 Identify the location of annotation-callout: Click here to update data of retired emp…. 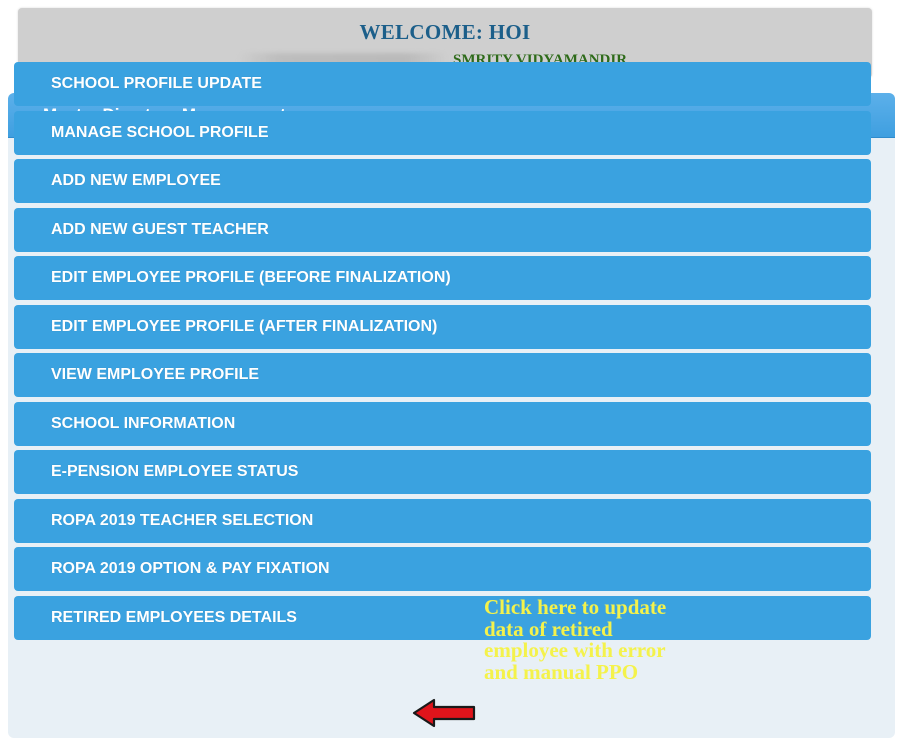
(614, 639).